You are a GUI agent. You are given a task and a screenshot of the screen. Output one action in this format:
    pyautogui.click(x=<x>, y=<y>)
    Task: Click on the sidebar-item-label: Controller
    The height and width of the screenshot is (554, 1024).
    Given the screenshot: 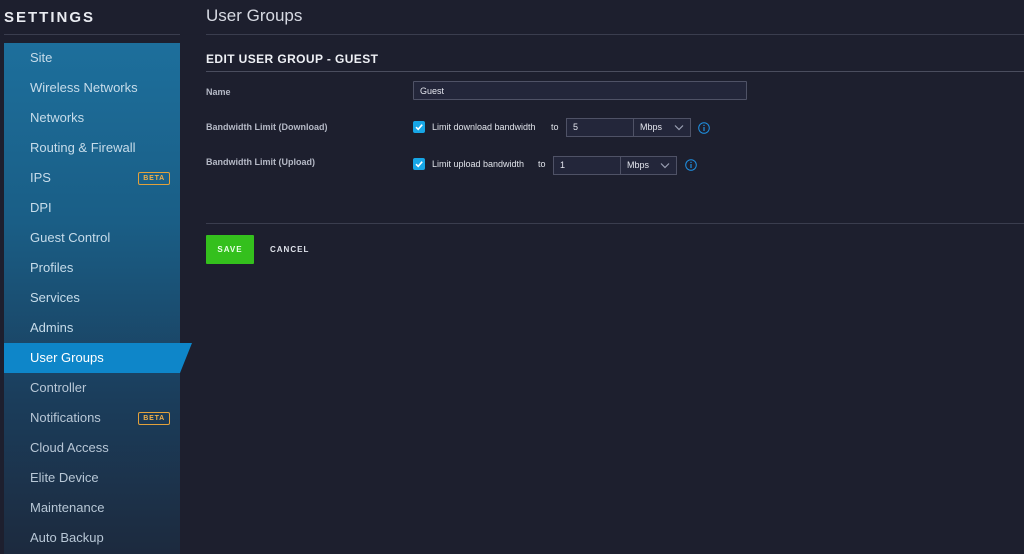 What is the action you would take?
    pyautogui.click(x=58, y=387)
    